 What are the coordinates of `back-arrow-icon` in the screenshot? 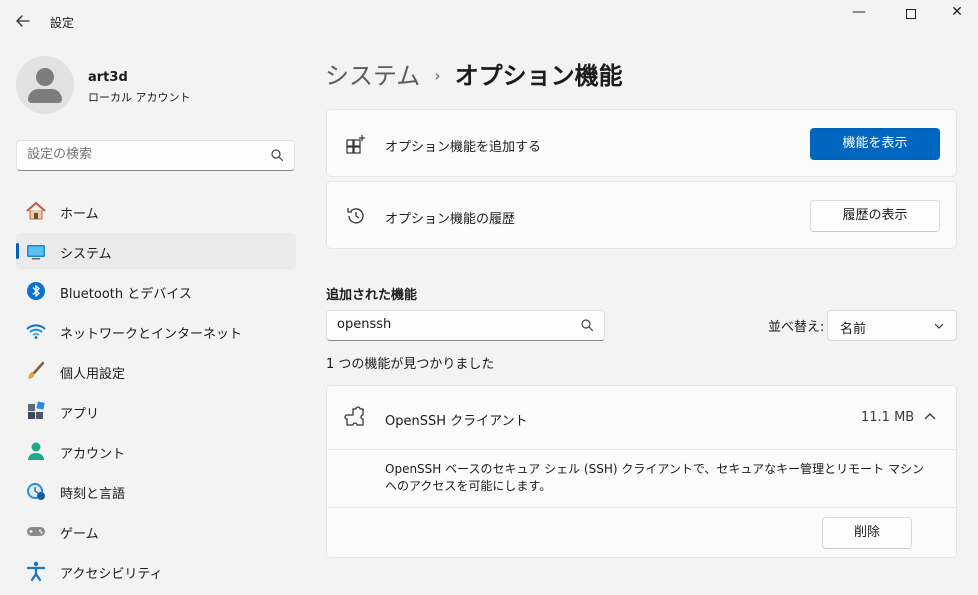 It's located at (24, 22).